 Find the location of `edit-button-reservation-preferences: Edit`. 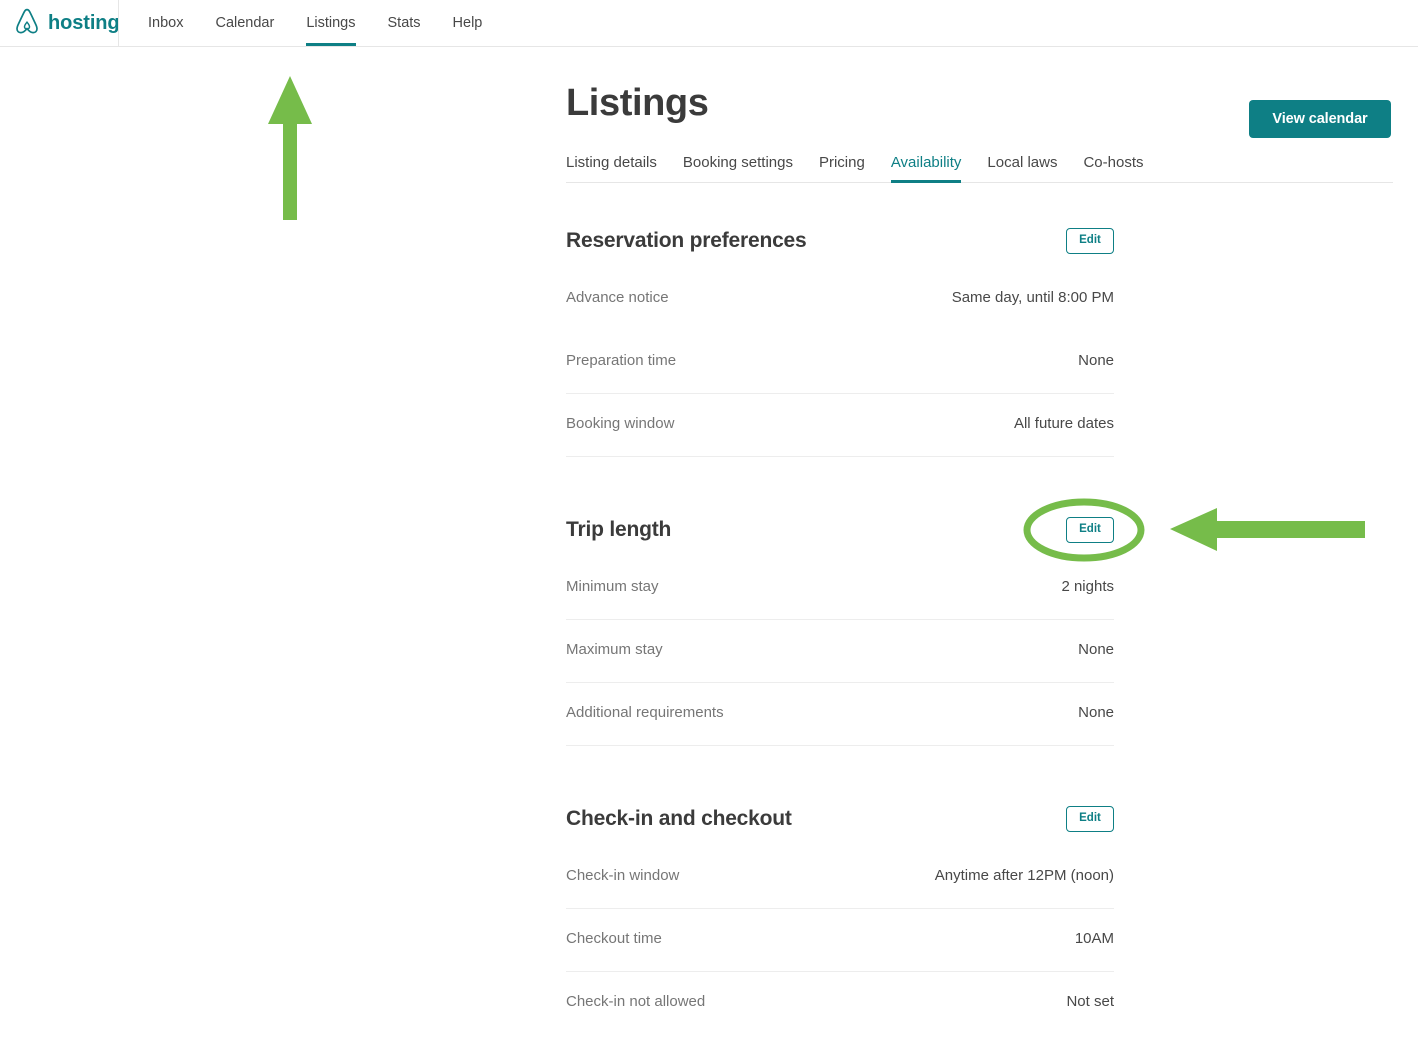

edit-button-reservation-preferences: Edit is located at coordinates (1090, 240).